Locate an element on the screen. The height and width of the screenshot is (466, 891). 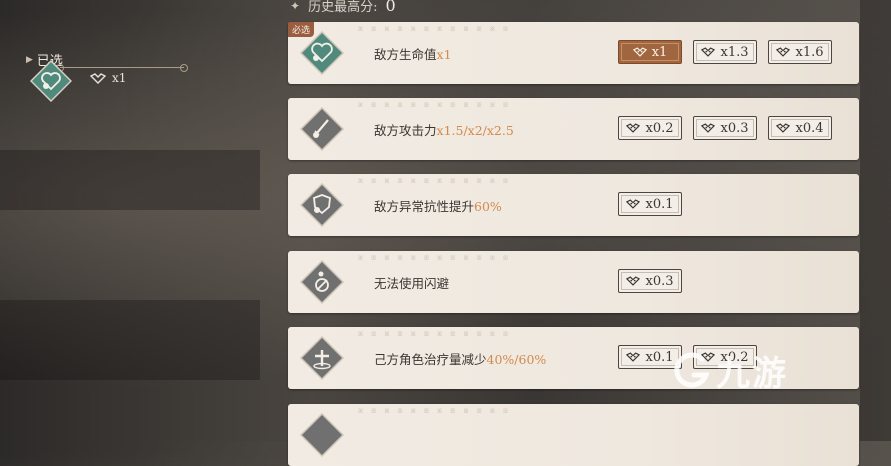
multiplier-button: x1 is located at coordinates (650, 52).